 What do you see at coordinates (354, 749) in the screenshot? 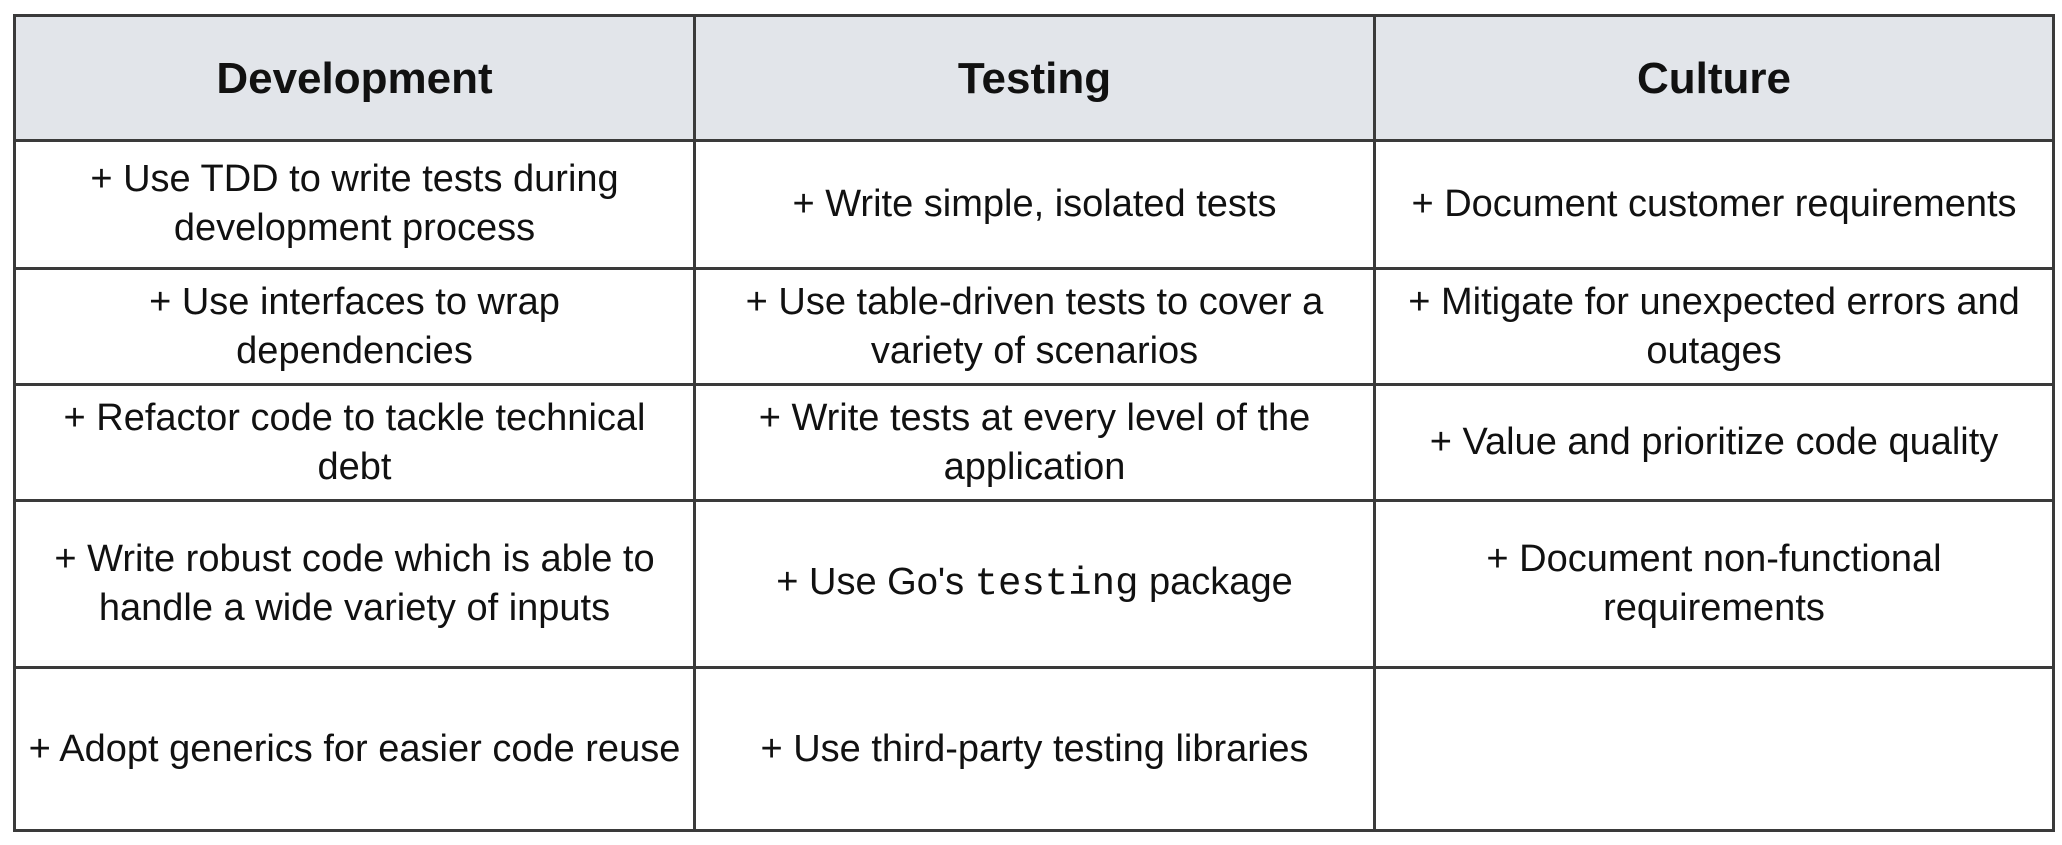
I see `development-cell: + Adopt generics for easier code reuse` at bounding box center [354, 749].